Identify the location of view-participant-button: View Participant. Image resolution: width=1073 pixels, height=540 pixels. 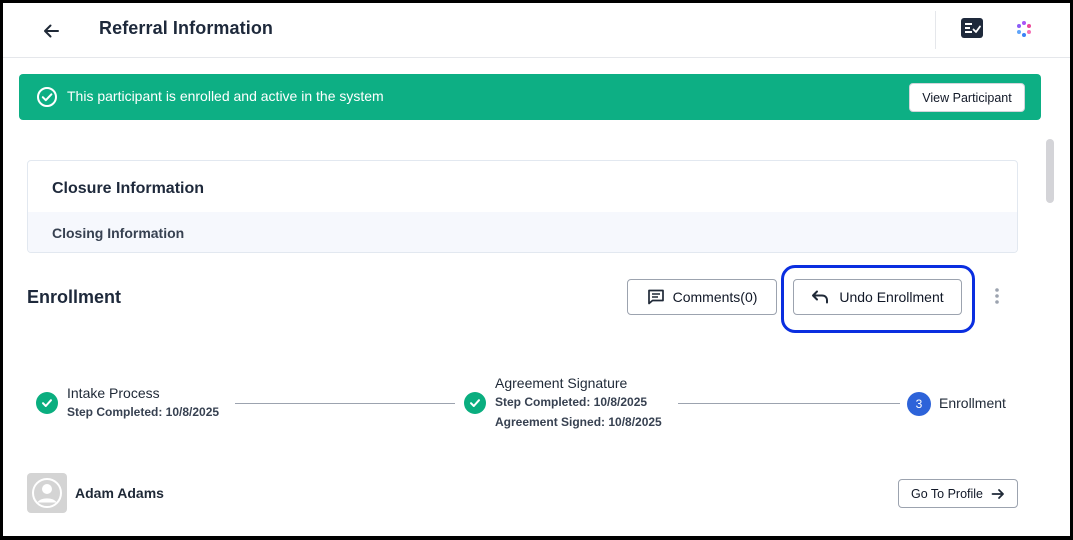
(967, 97).